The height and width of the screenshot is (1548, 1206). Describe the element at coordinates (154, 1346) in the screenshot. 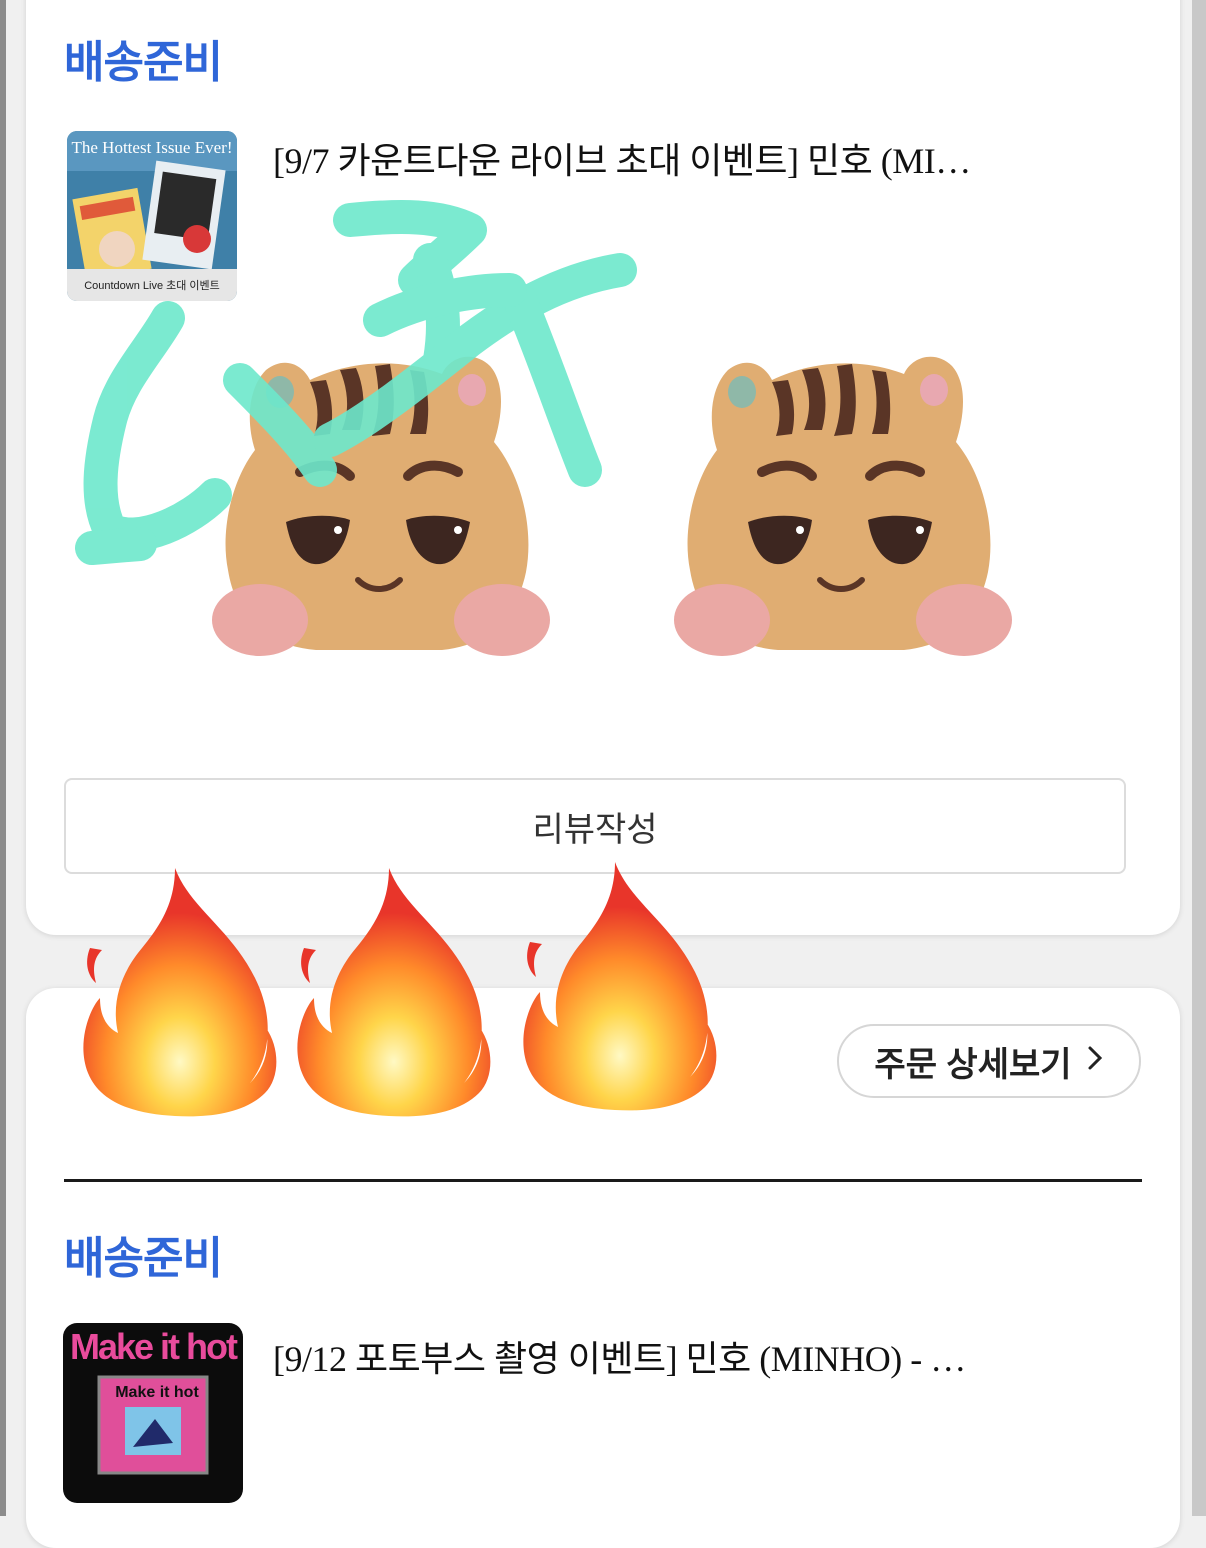

I see `thumbnail-headline: Make it hot` at that location.